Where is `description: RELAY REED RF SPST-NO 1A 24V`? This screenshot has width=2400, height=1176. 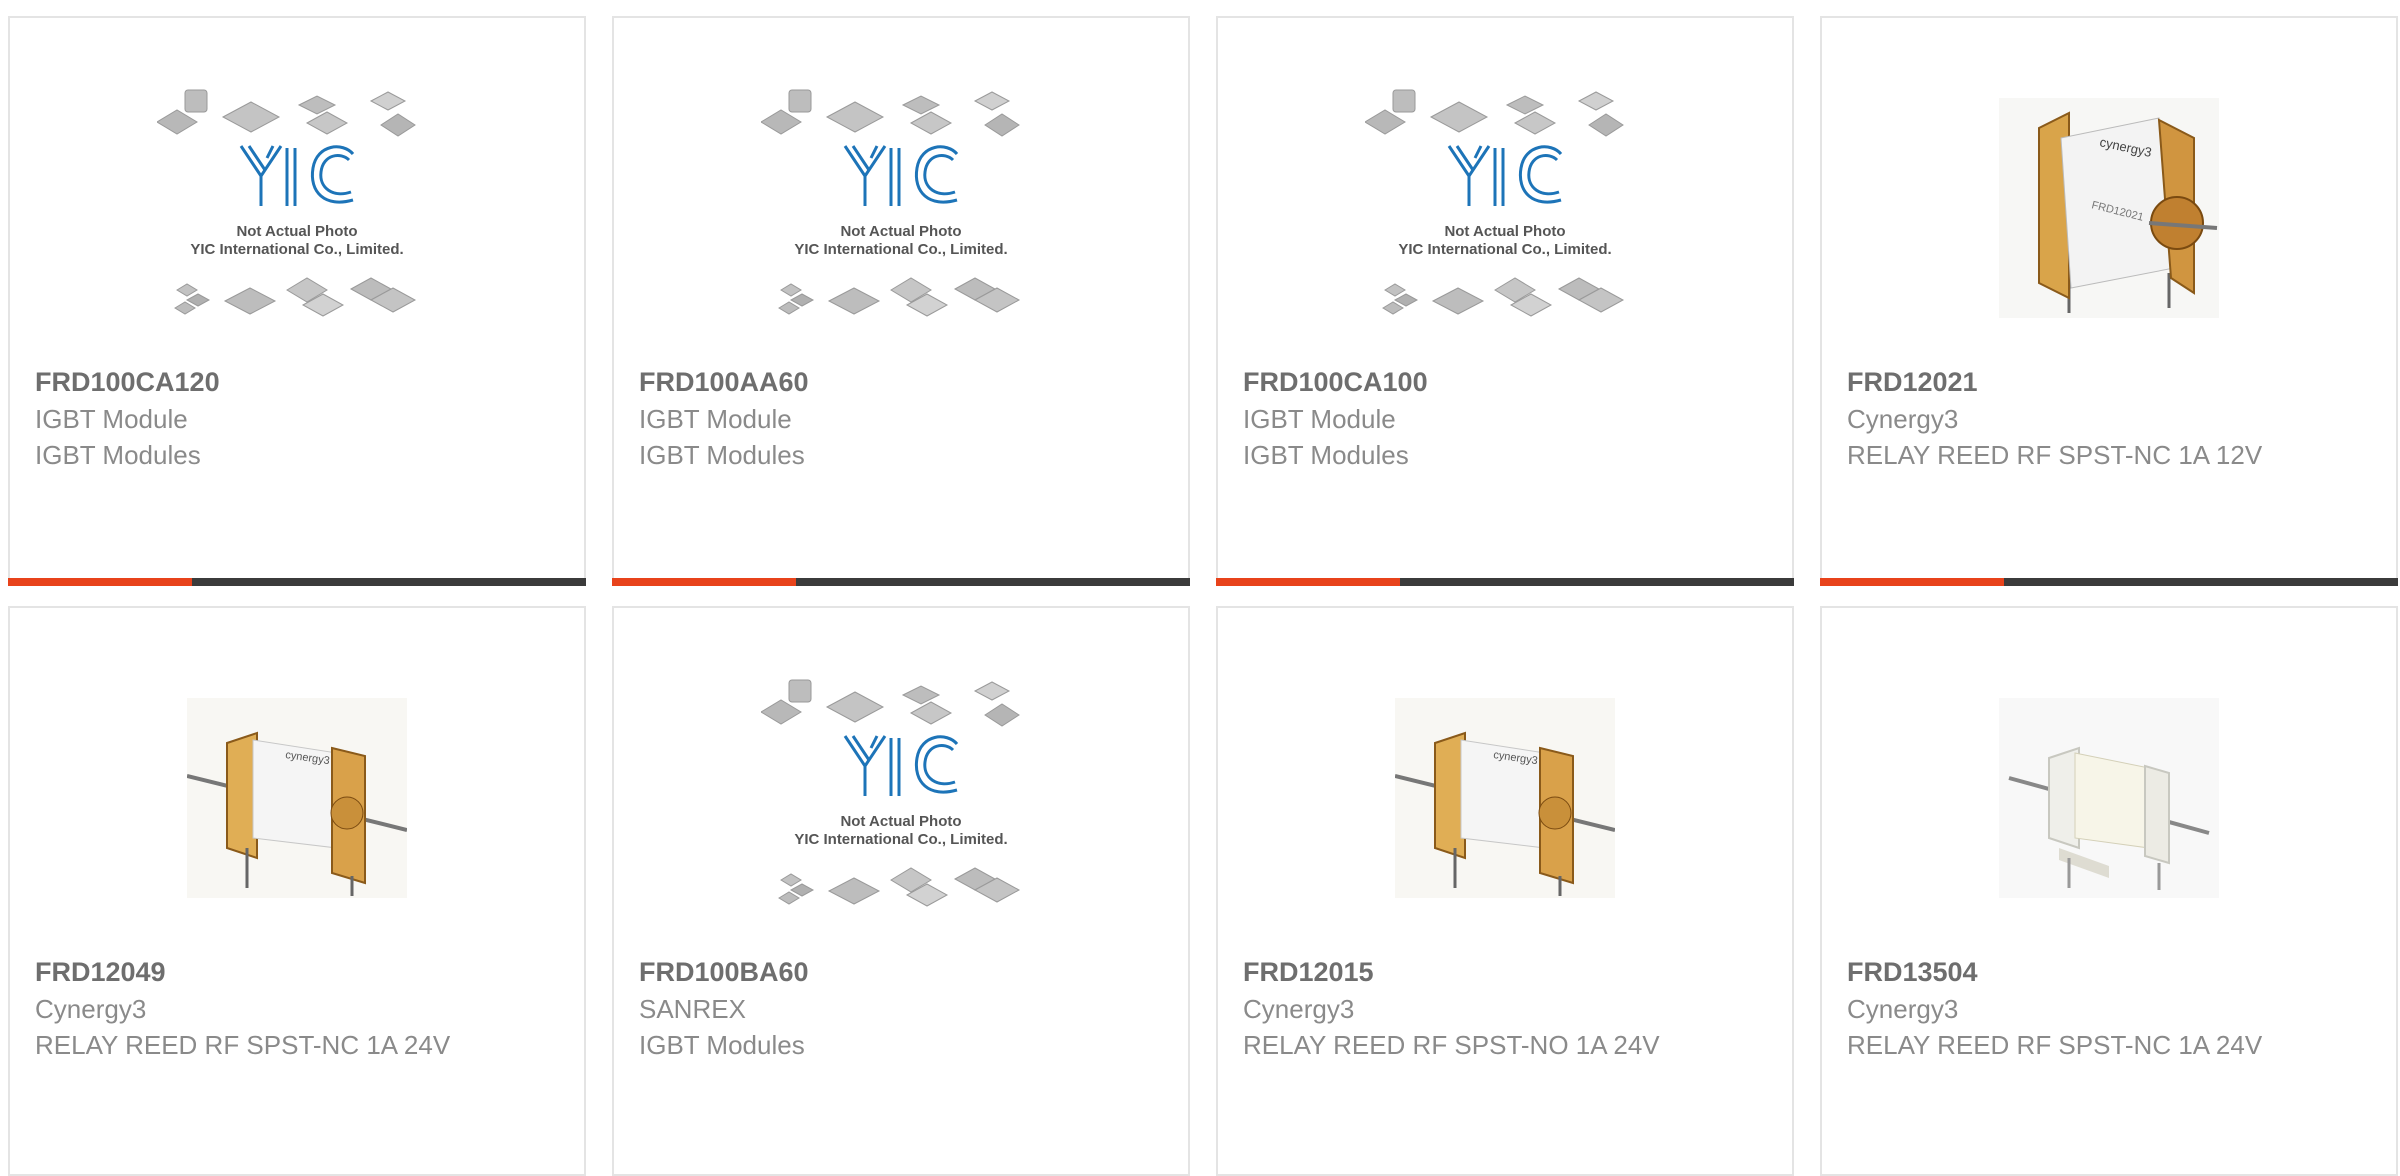 description: RELAY REED RF SPST-NO 1A 24V is located at coordinates (1451, 1045).